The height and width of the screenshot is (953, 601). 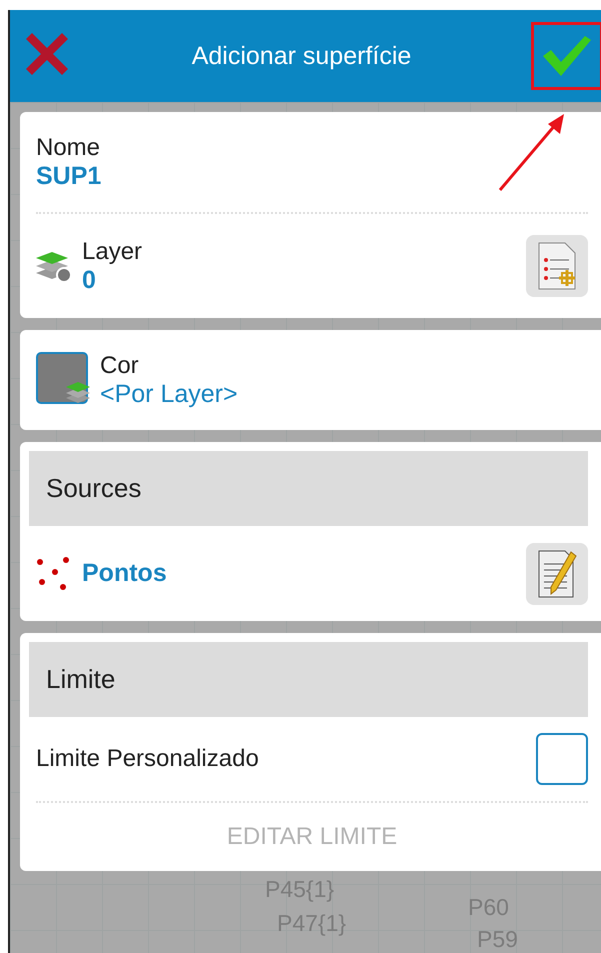 What do you see at coordinates (302, 56) in the screenshot?
I see `dialog-title: Adicionar superfície` at bounding box center [302, 56].